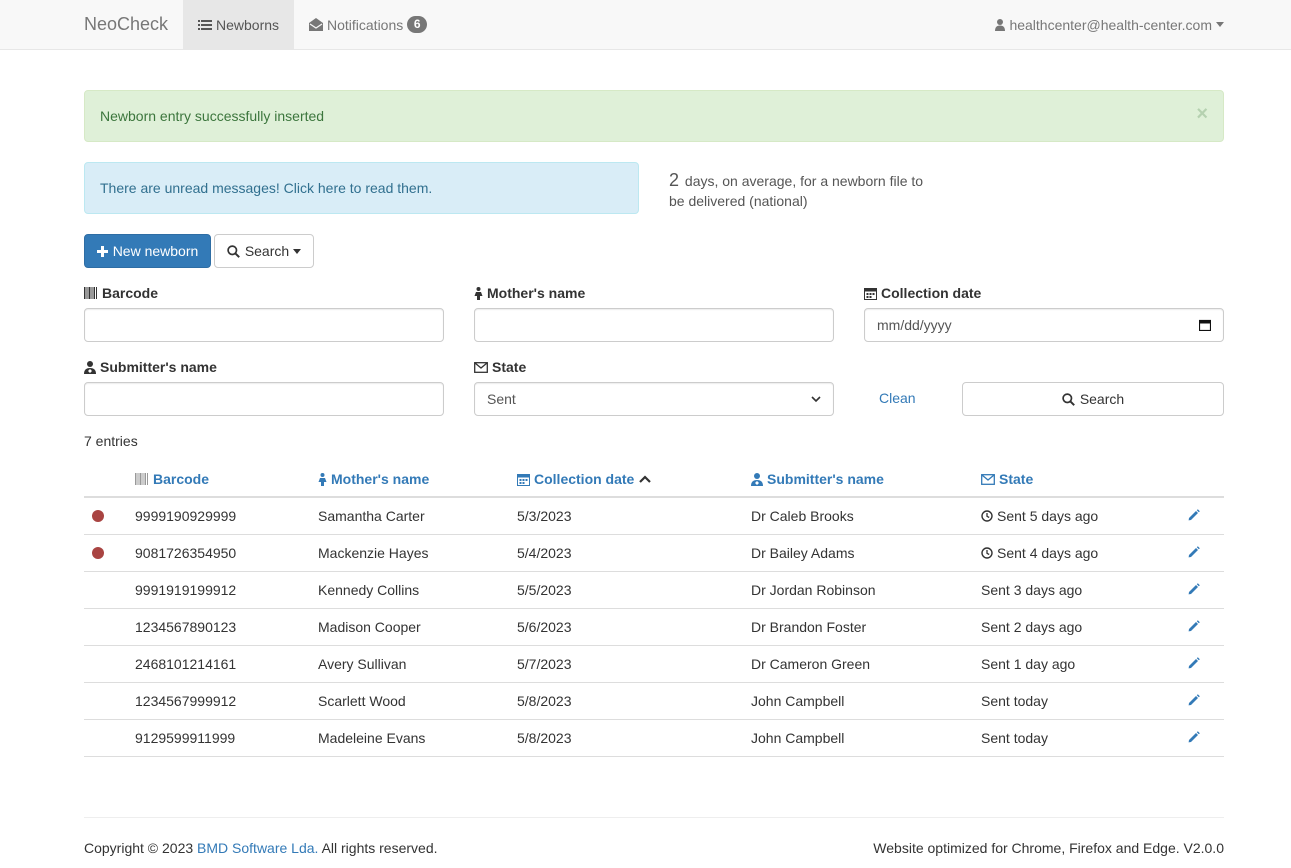  What do you see at coordinates (267, 251) in the screenshot?
I see `search-dropdown-label: Search` at bounding box center [267, 251].